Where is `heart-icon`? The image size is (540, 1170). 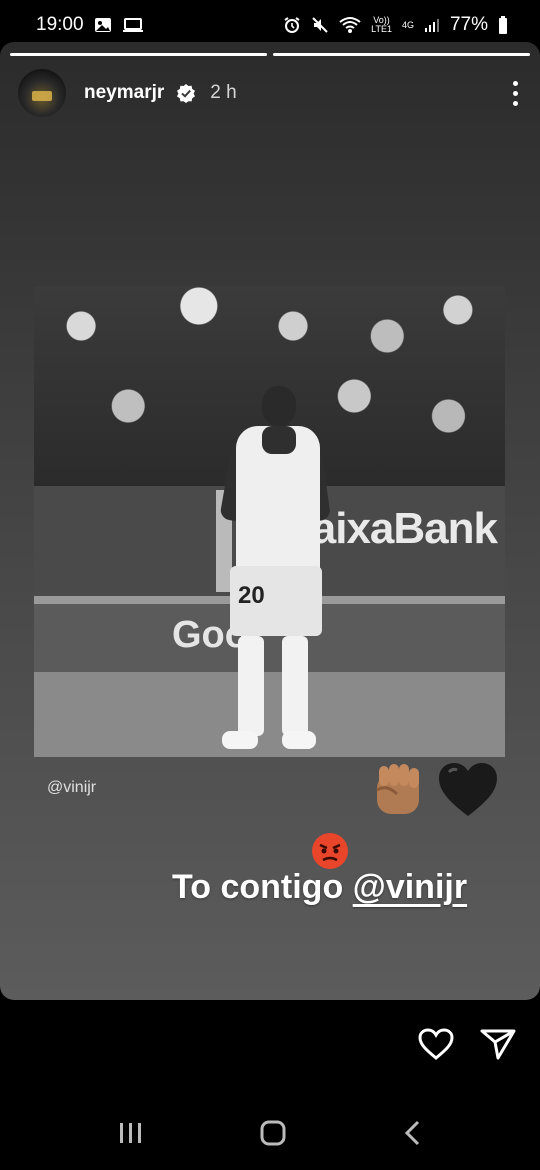
heart-icon is located at coordinates (436, 1044).